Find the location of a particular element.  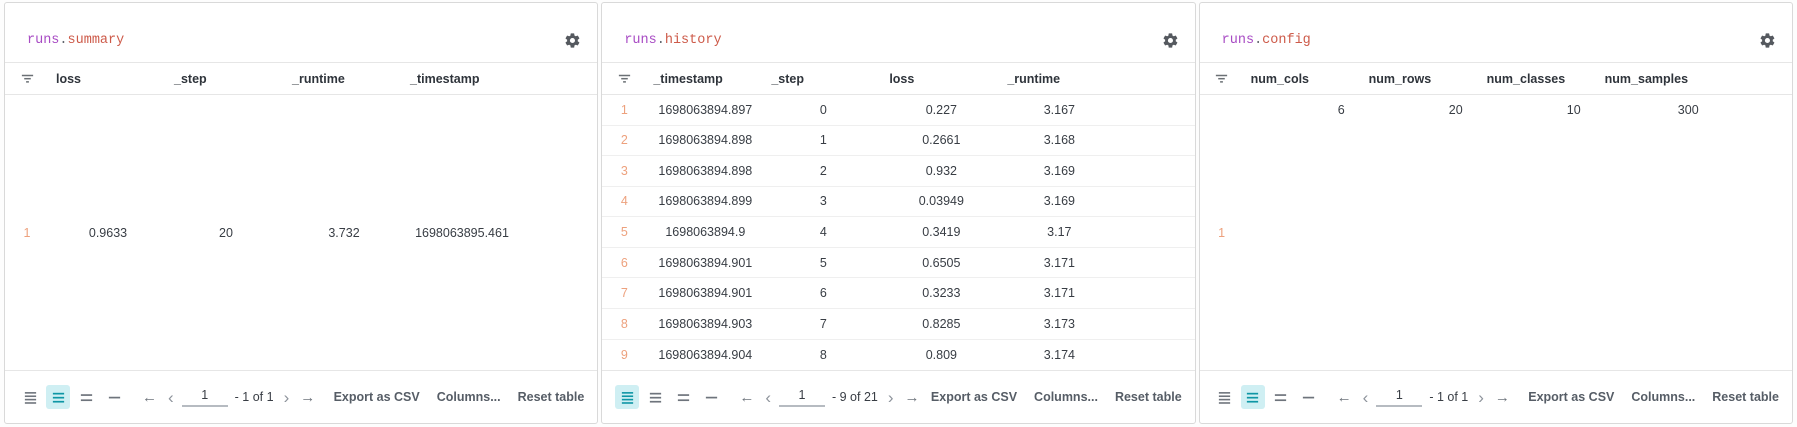

cell-value: 1698063894.897 is located at coordinates (705, 109).